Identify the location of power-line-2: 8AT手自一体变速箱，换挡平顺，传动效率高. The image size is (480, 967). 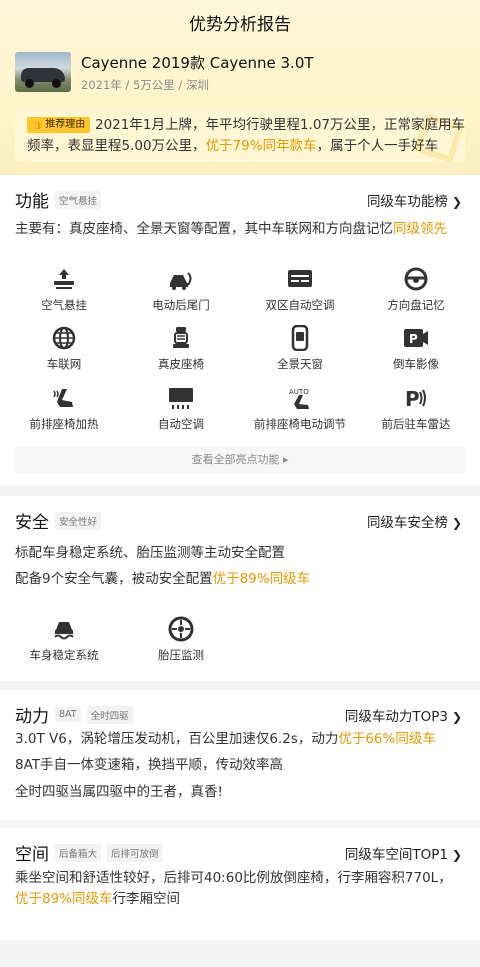
(149, 765).